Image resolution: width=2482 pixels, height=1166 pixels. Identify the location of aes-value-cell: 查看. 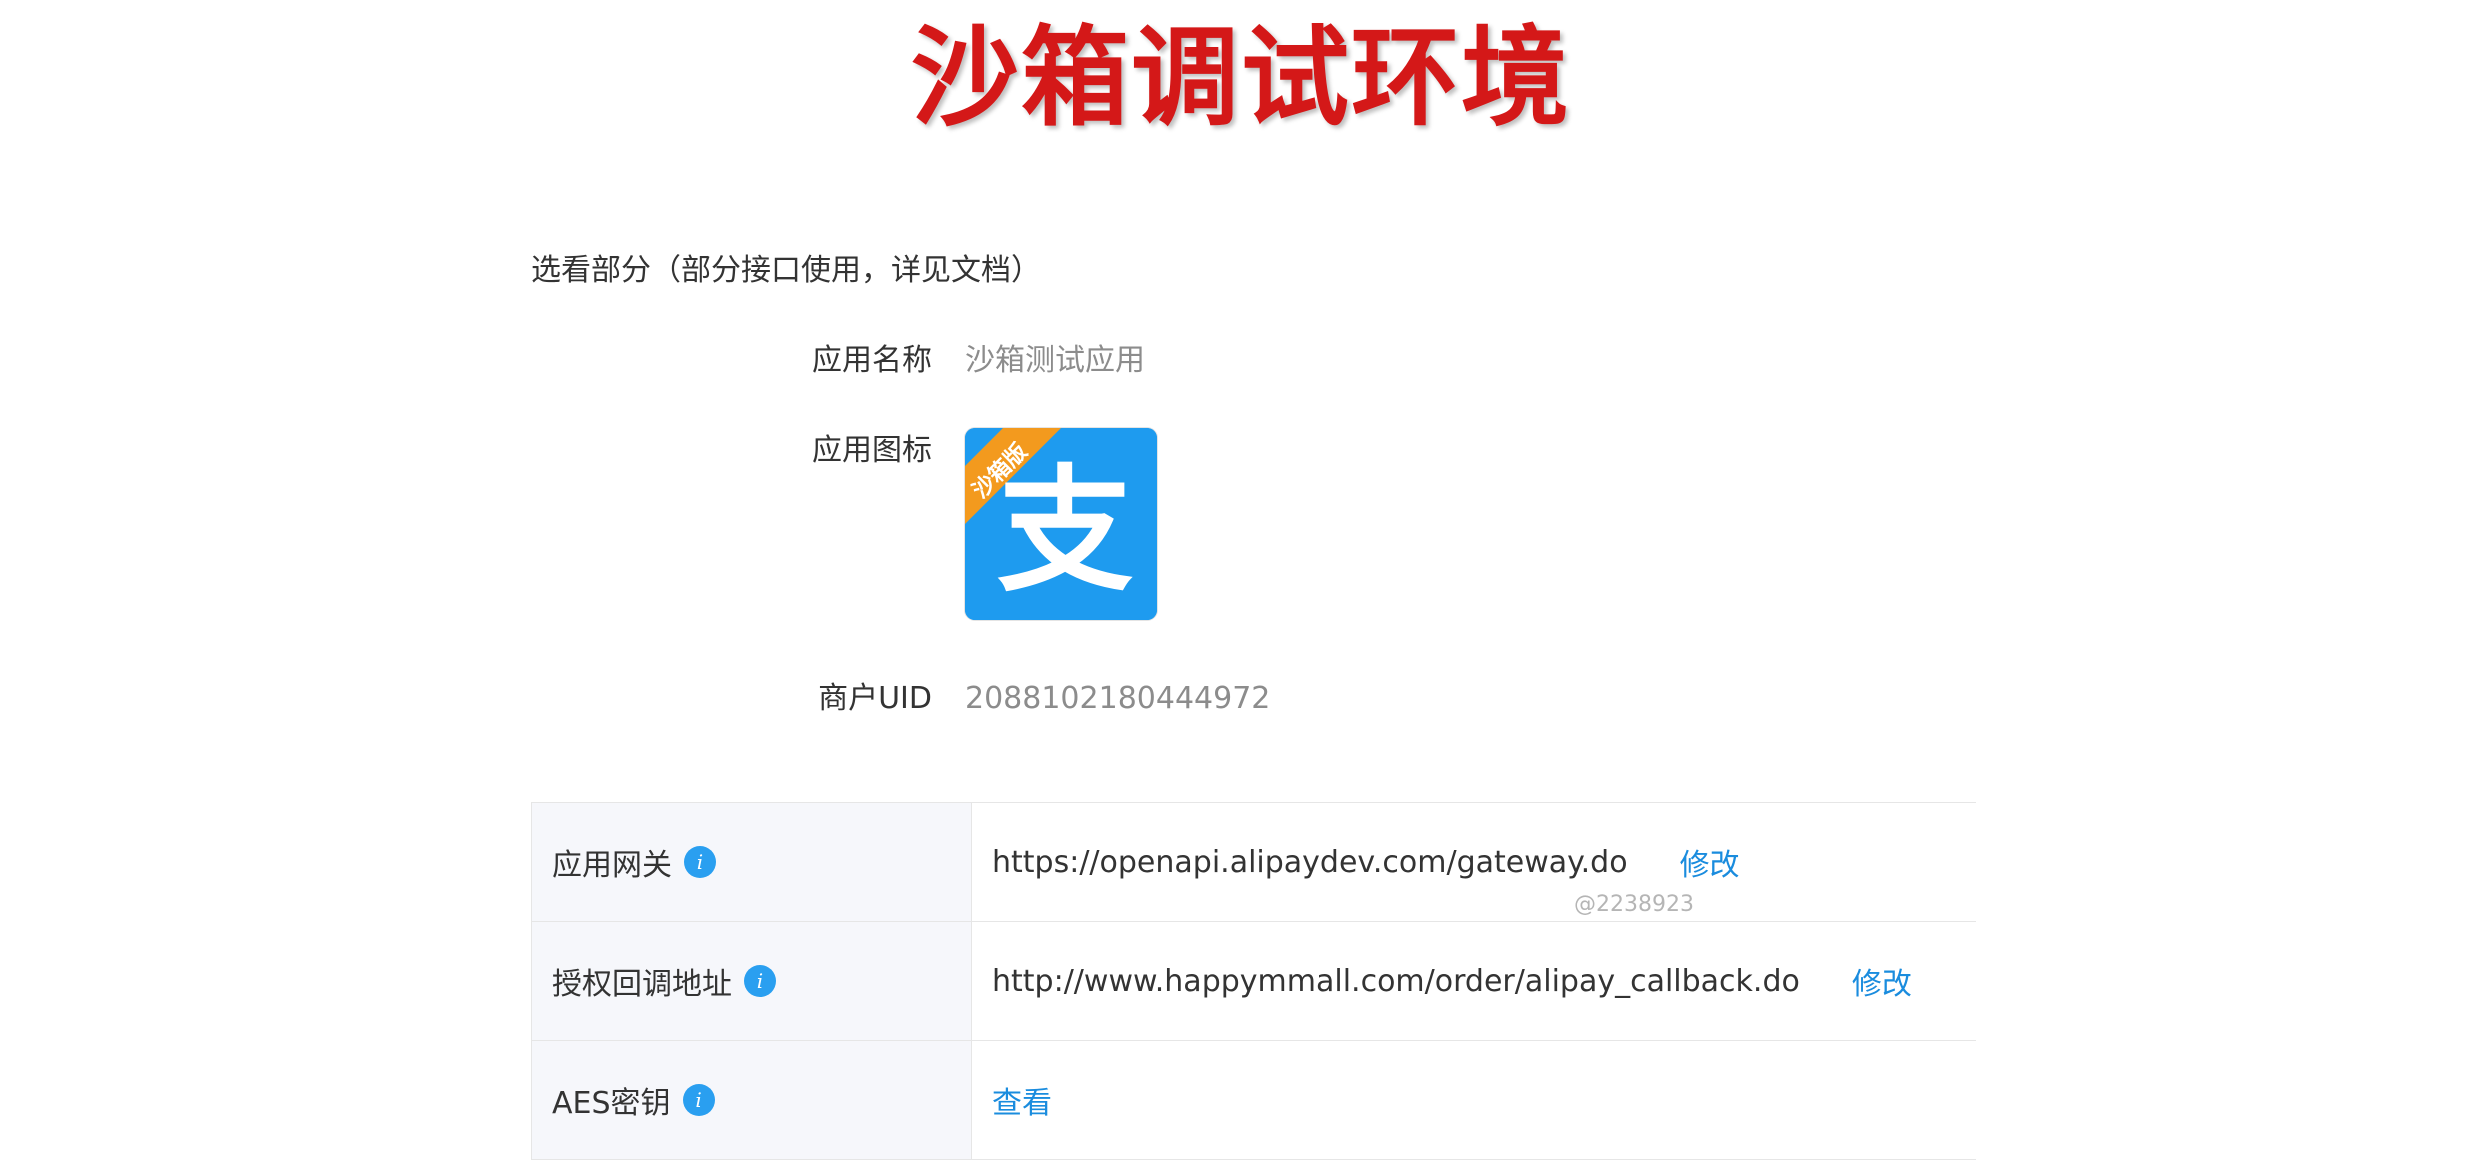
(1474, 1100).